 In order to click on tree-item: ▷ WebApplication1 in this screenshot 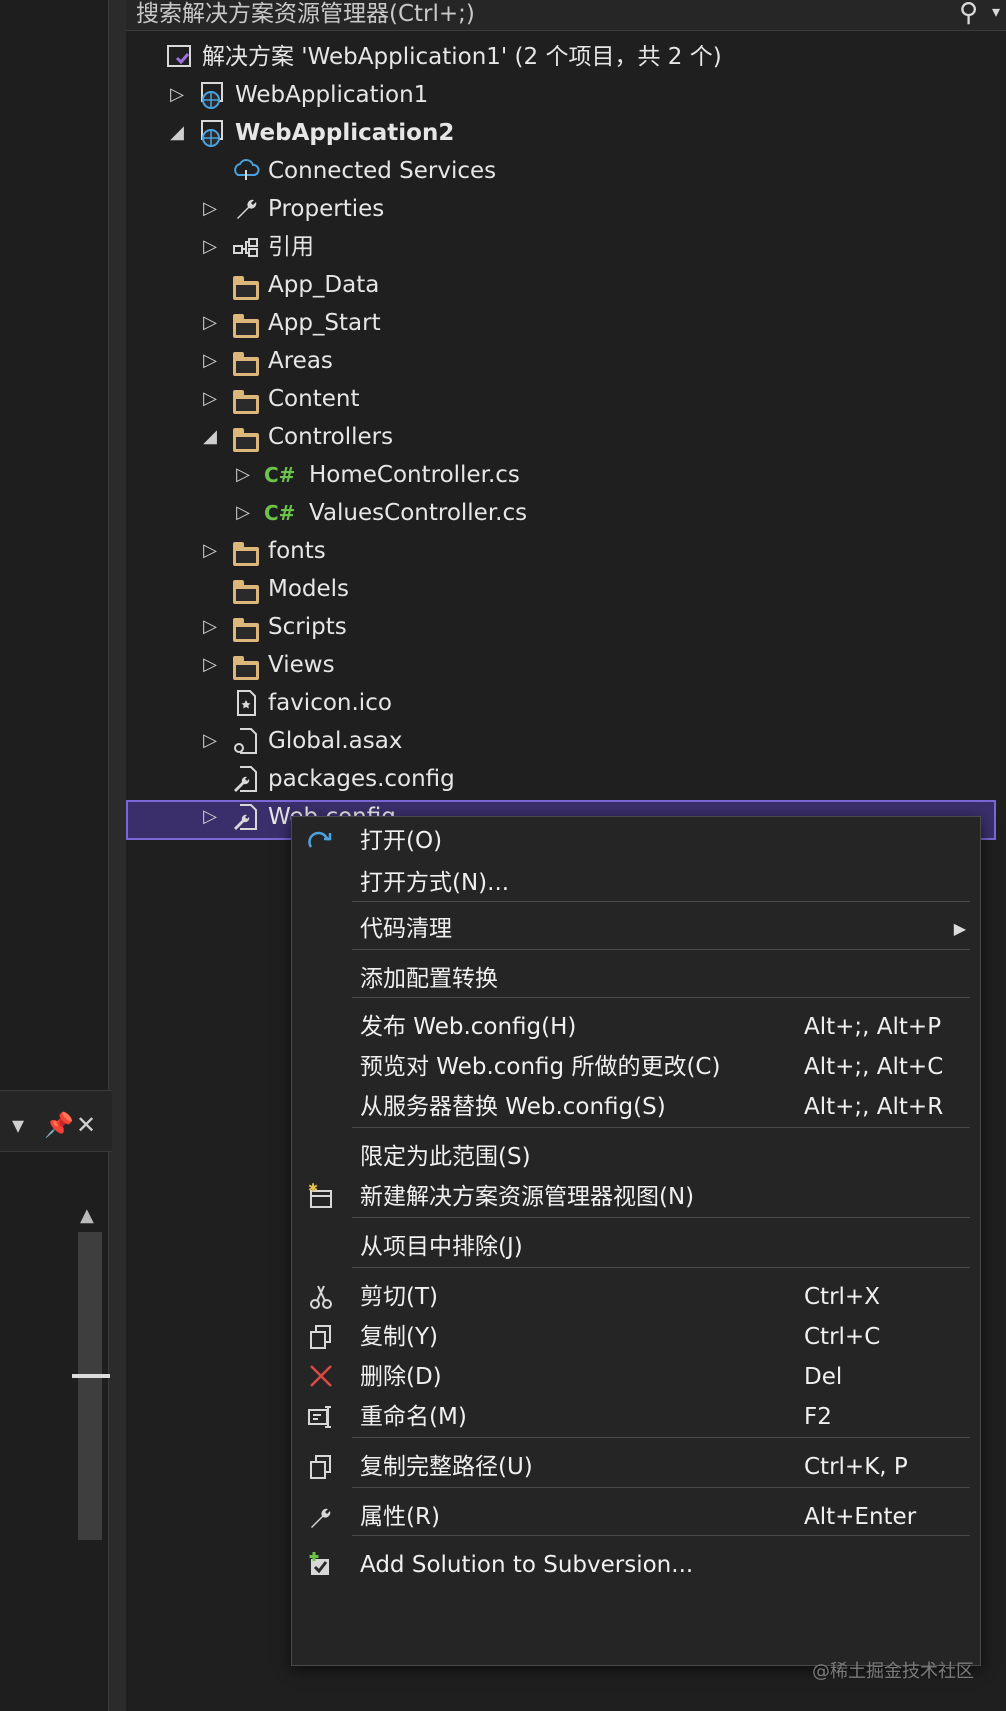, I will do `click(556, 95)`.